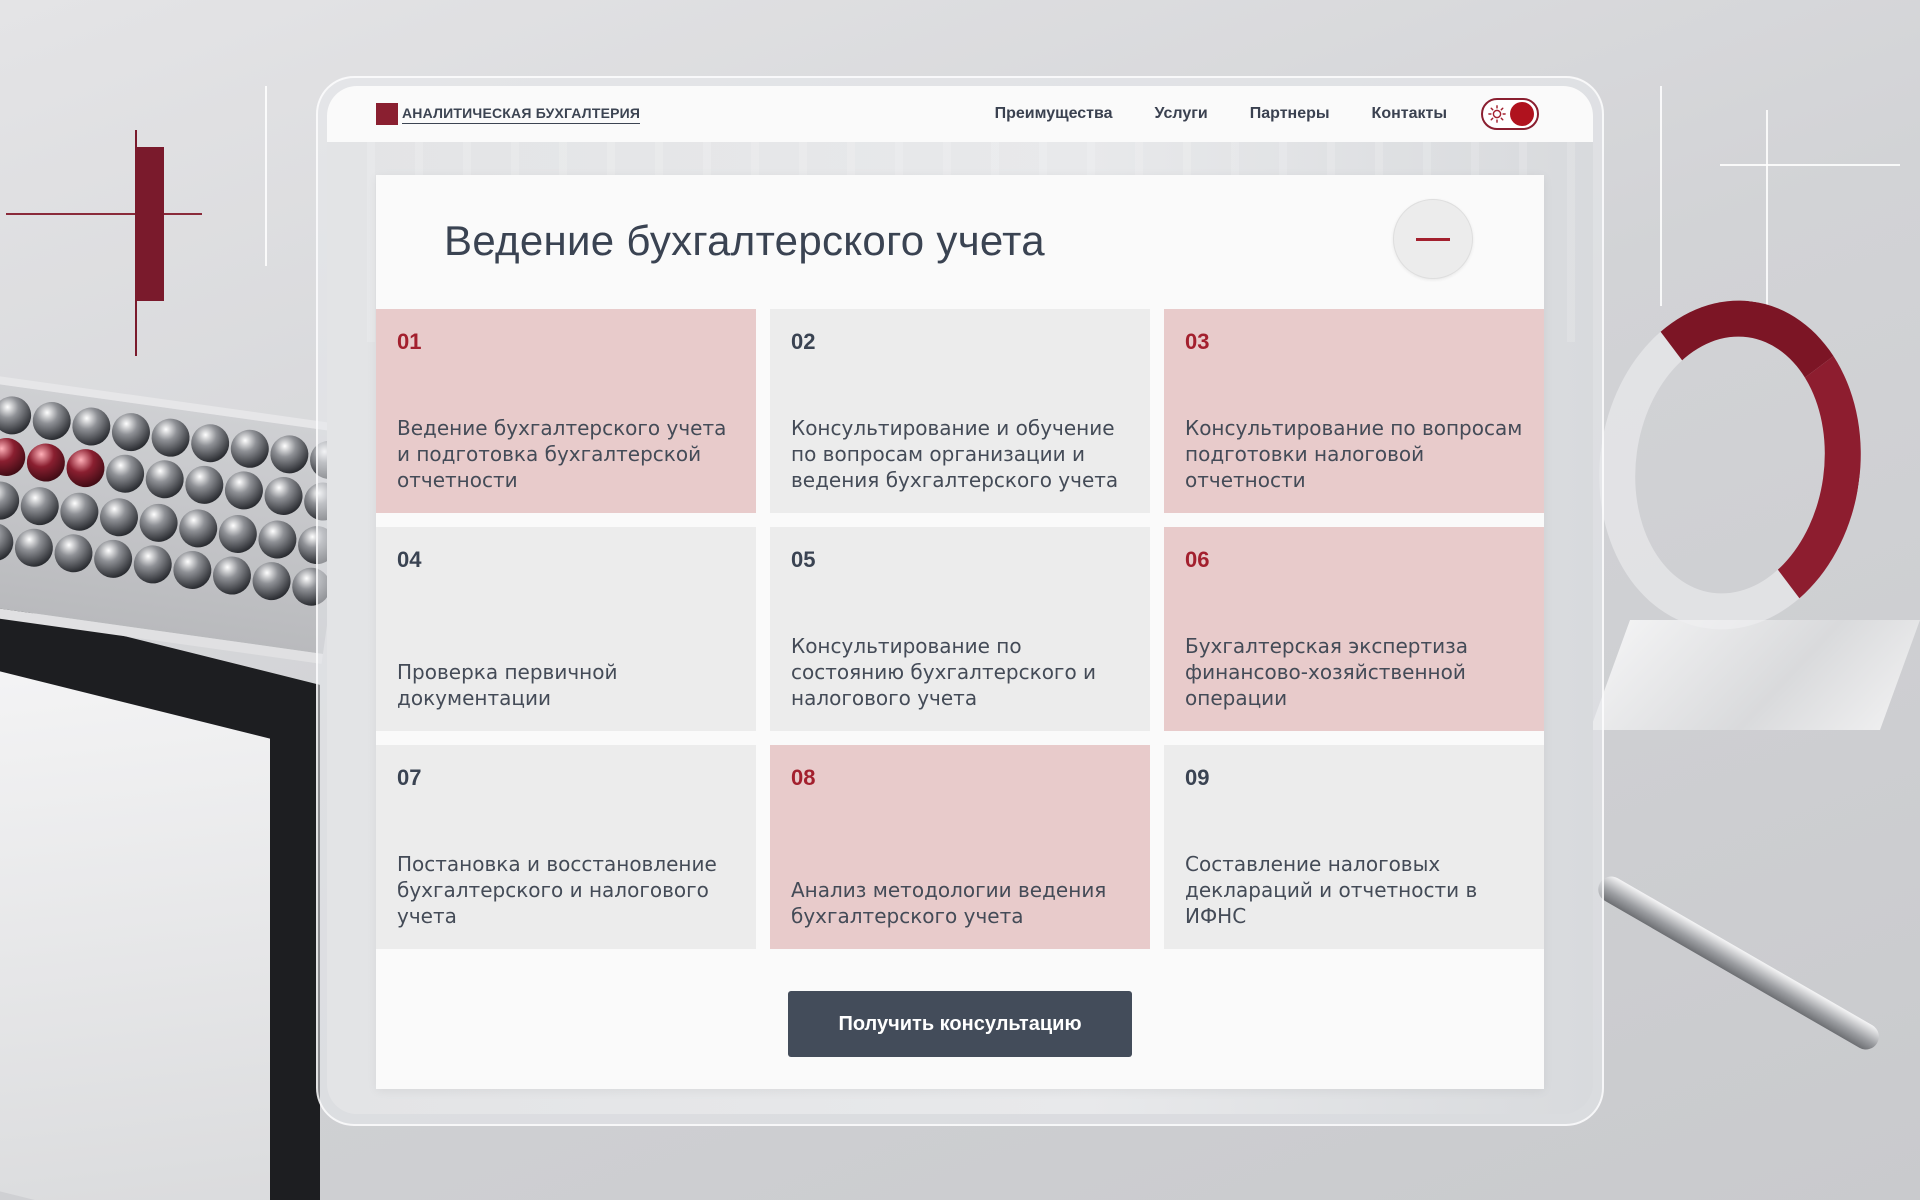  What do you see at coordinates (1497, 114) in the screenshot?
I see `sun-icon` at bounding box center [1497, 114].